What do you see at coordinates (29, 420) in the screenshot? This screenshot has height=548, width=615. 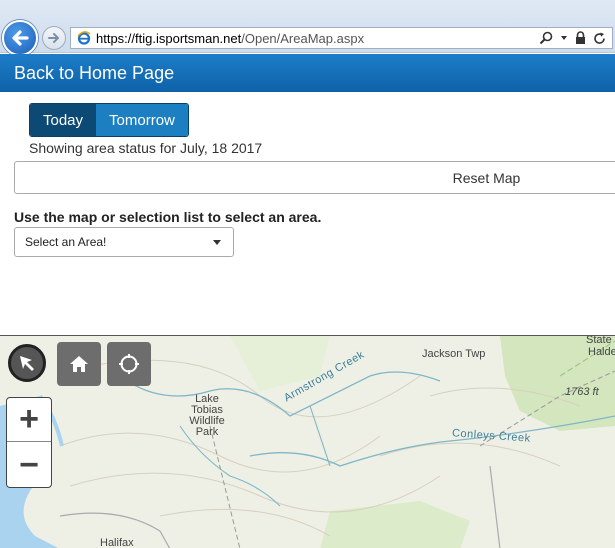 I see `zoom-in-button: +` at bounding box center [29, 420].